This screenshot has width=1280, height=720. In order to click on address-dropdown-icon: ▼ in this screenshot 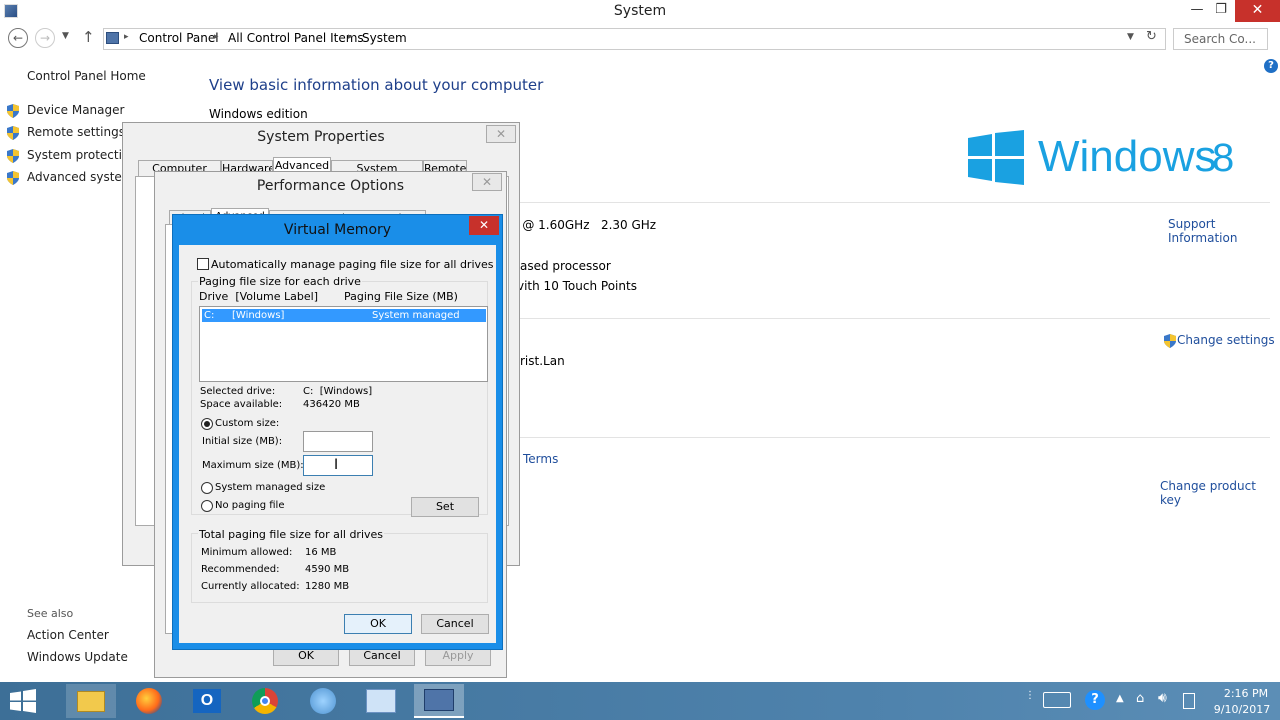, I will do `click(1130, 37)`.